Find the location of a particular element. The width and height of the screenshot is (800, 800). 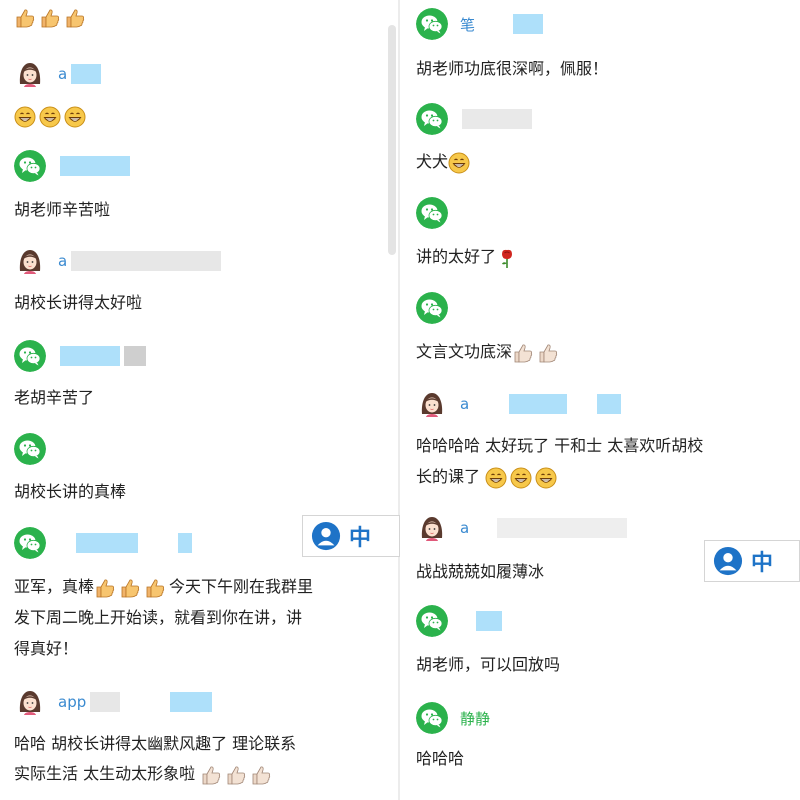

message-header: 静静 is located at coordinates (453, 718).